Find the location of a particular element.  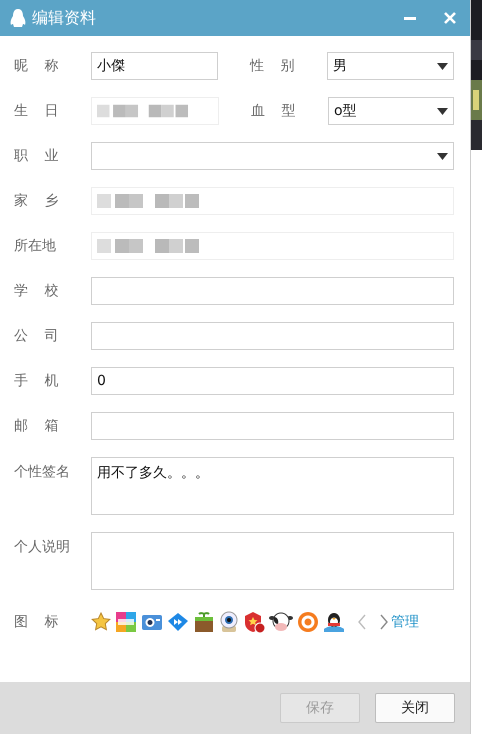

field-label: 个性签名 is located at coordinates (42, 472).